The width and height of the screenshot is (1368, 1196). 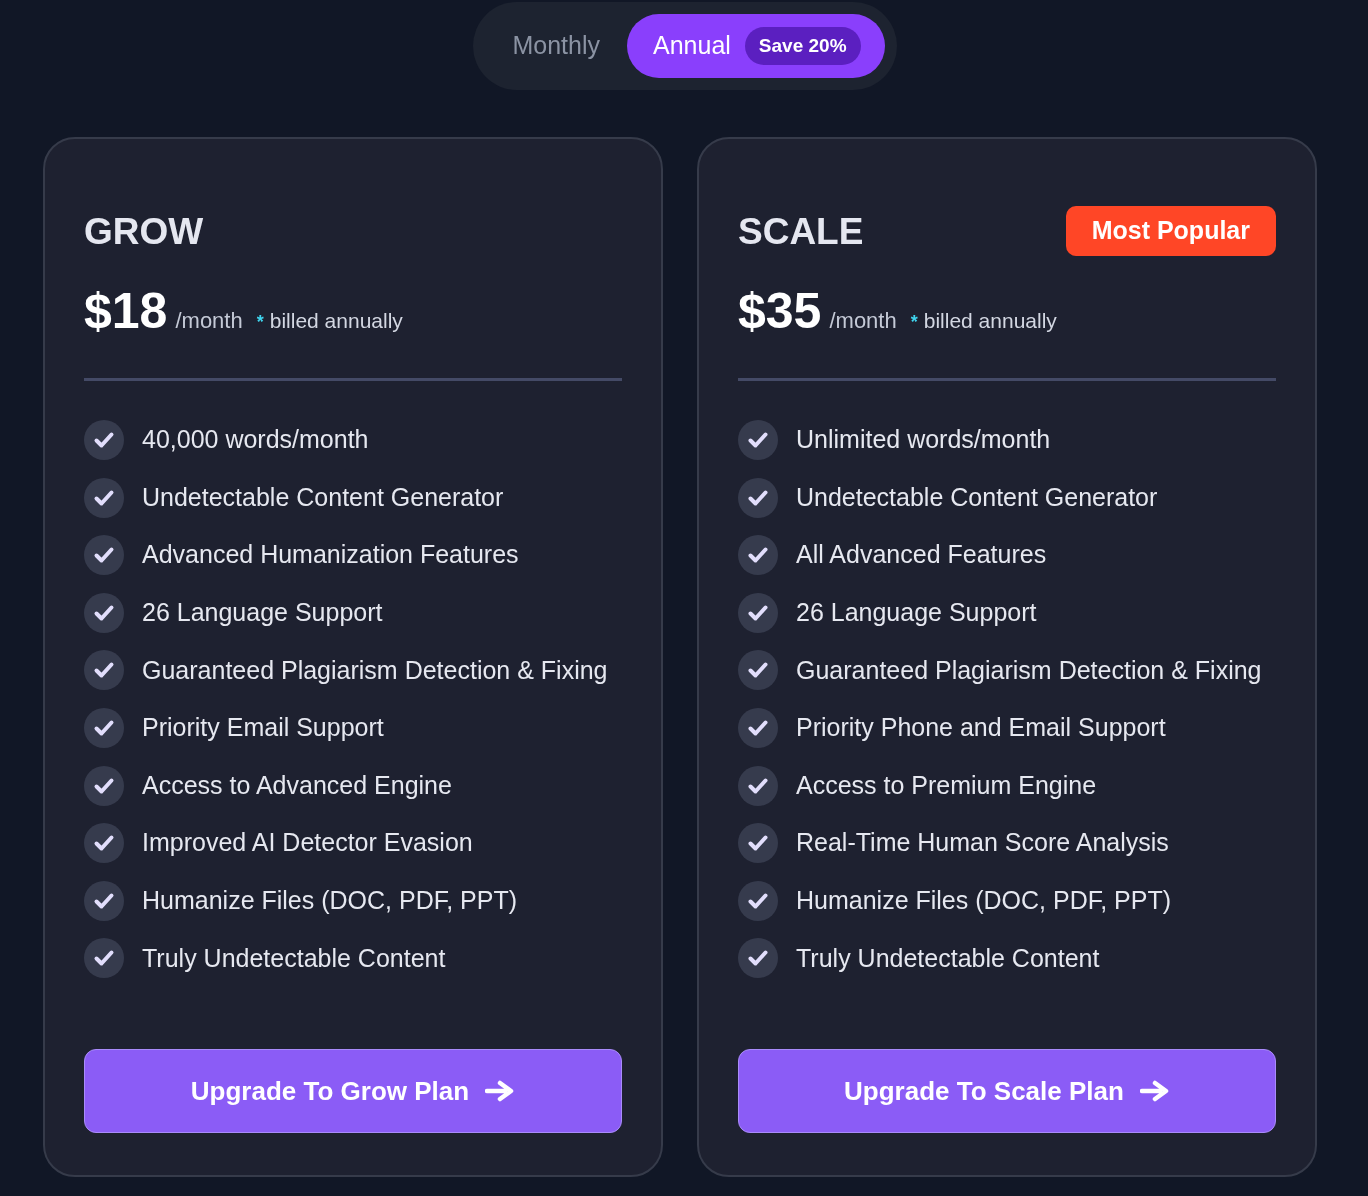 What do you see at coordinates (263, 728) in the screenshot?
I see `feature-text: Priority Email Support` at bounding box center [263, 728].